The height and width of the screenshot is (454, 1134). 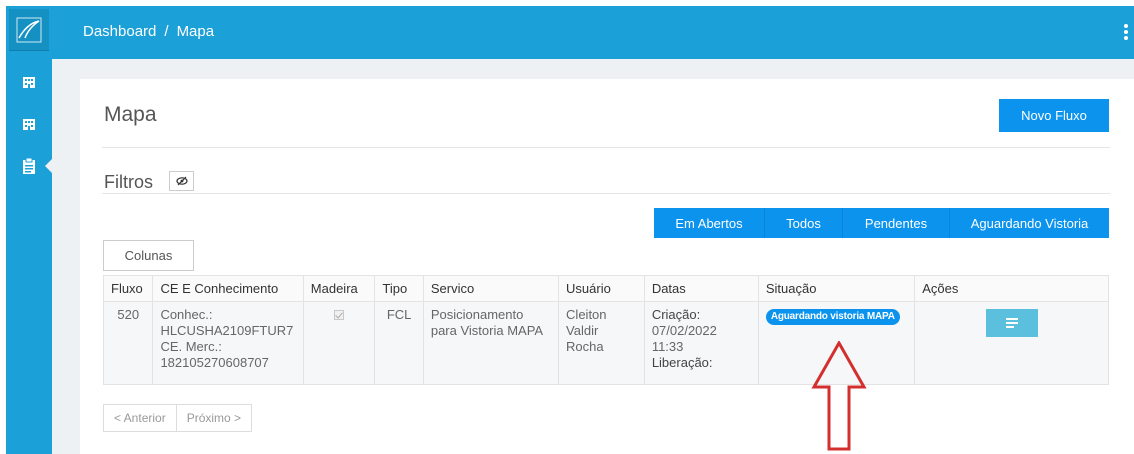 I want to click on filters-title: Filtros, so click(x=128, y=182).